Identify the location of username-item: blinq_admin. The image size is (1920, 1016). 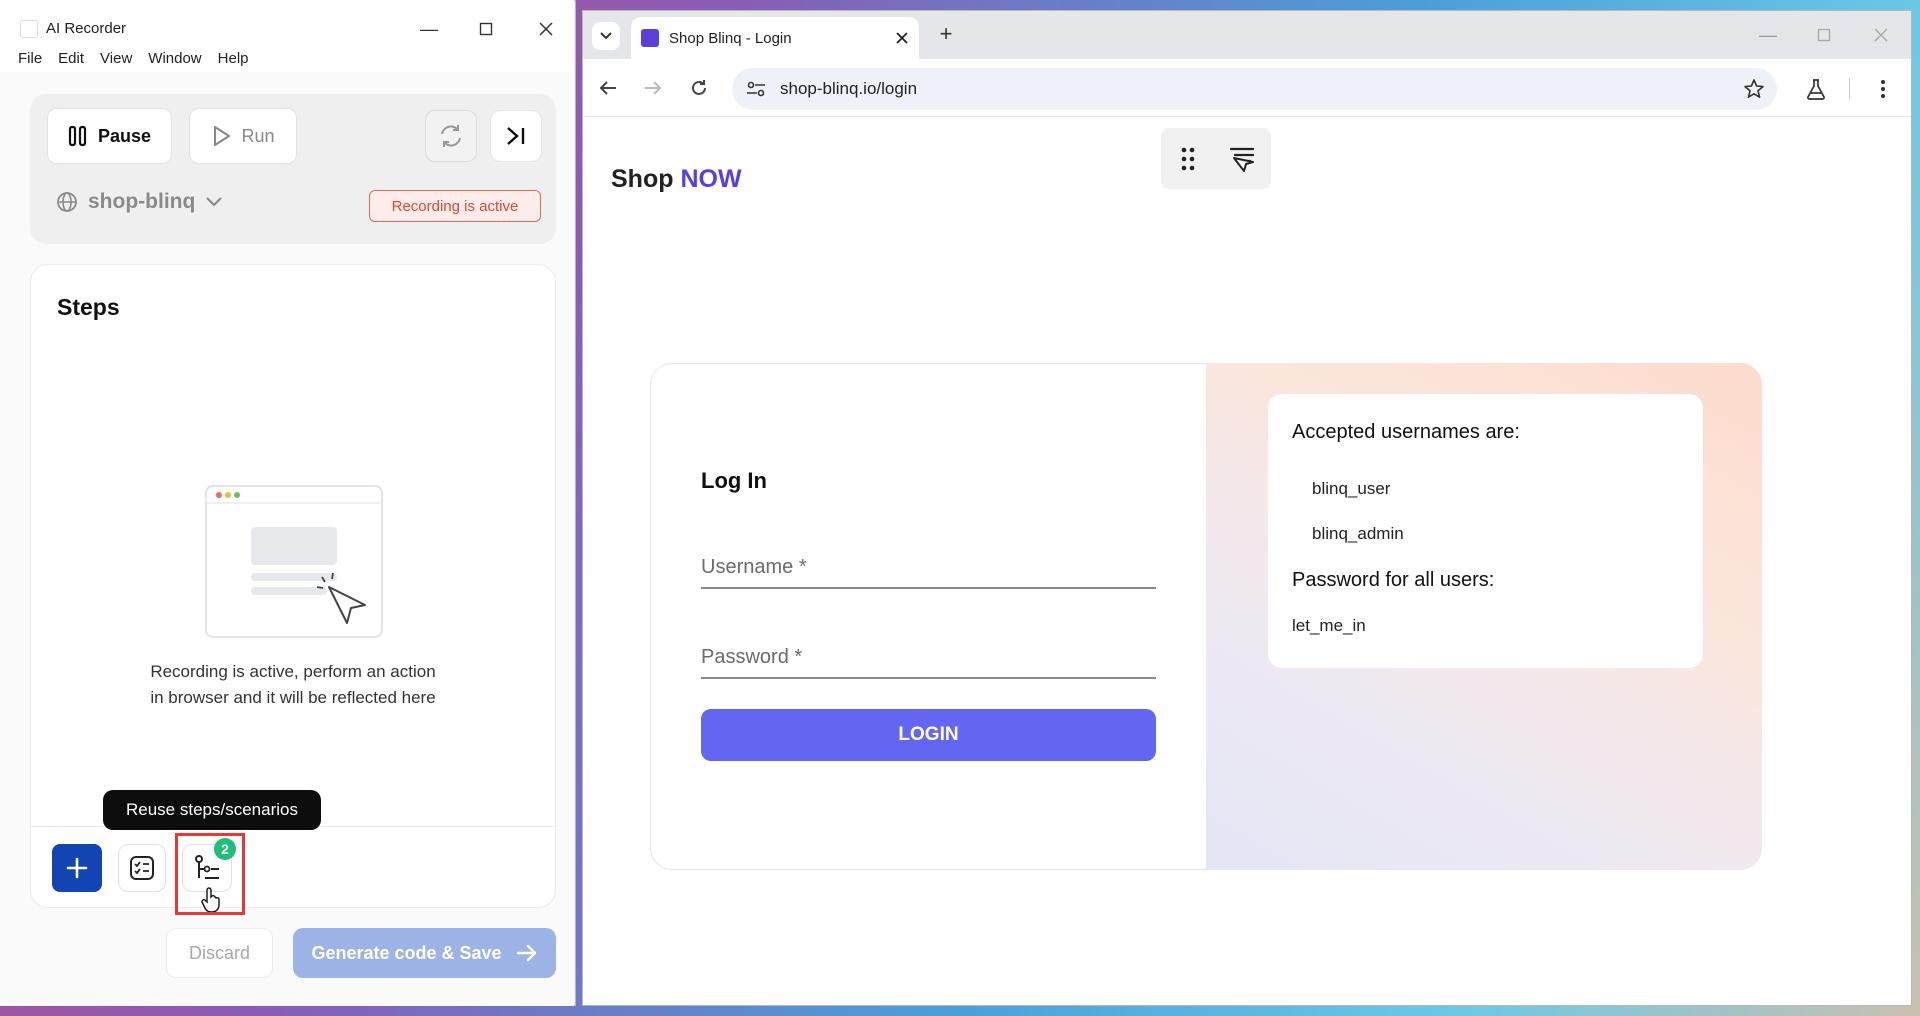
(1358, 533).